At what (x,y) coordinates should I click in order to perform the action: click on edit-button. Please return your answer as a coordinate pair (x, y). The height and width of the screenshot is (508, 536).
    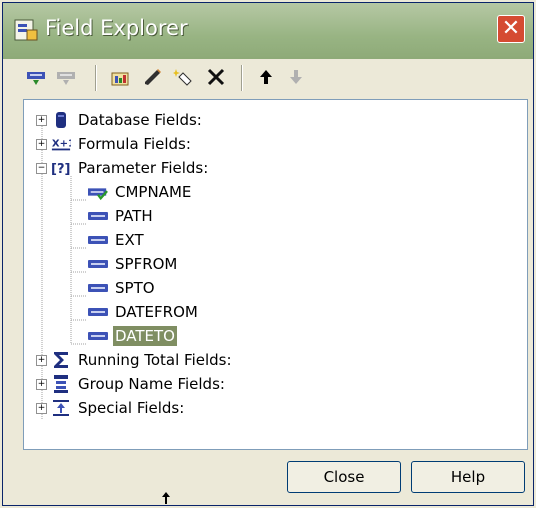
    Looking at the image, I should click on (152, 77).